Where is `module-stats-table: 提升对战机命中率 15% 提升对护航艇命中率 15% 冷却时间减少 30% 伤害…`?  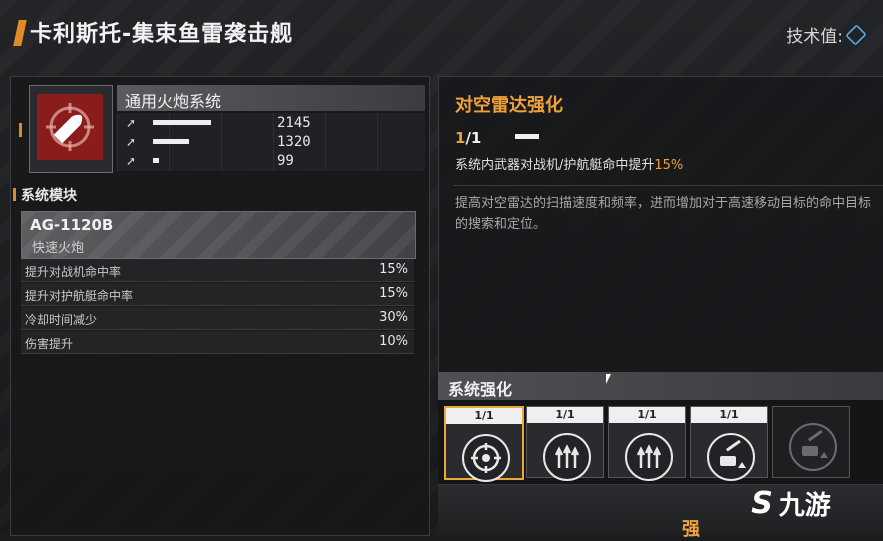
module-stats-table: 提升对战机命中率 15% 提升对护航艇命中率 15% 冷却时间减少 30% 伤害… is located at coordinates (217, 307).